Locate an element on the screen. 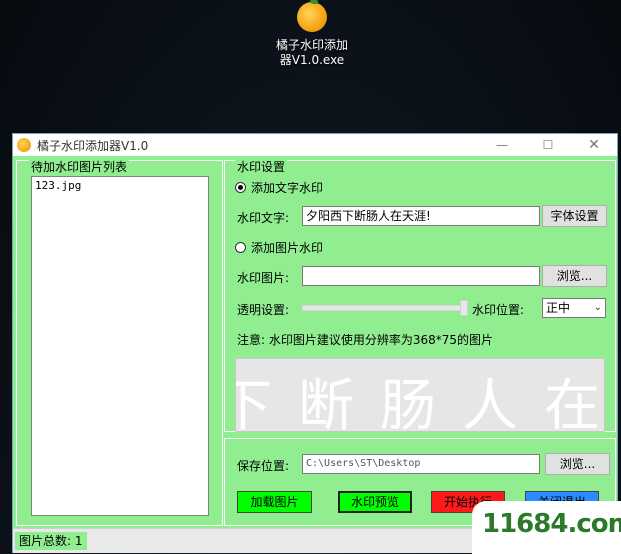  image-count: 图片总数: 1 is located at coordinates (51, 541).